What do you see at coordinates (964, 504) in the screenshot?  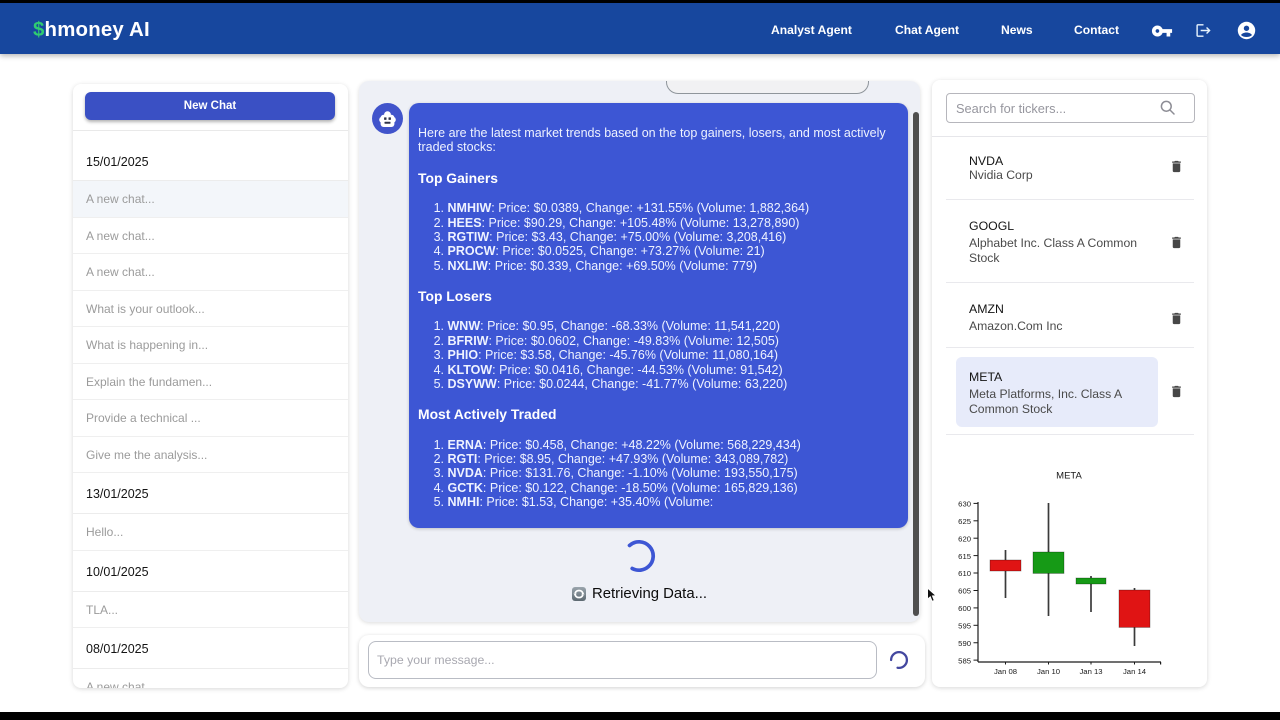 I see `svg-text: 630` at bounding box center [964, 504].